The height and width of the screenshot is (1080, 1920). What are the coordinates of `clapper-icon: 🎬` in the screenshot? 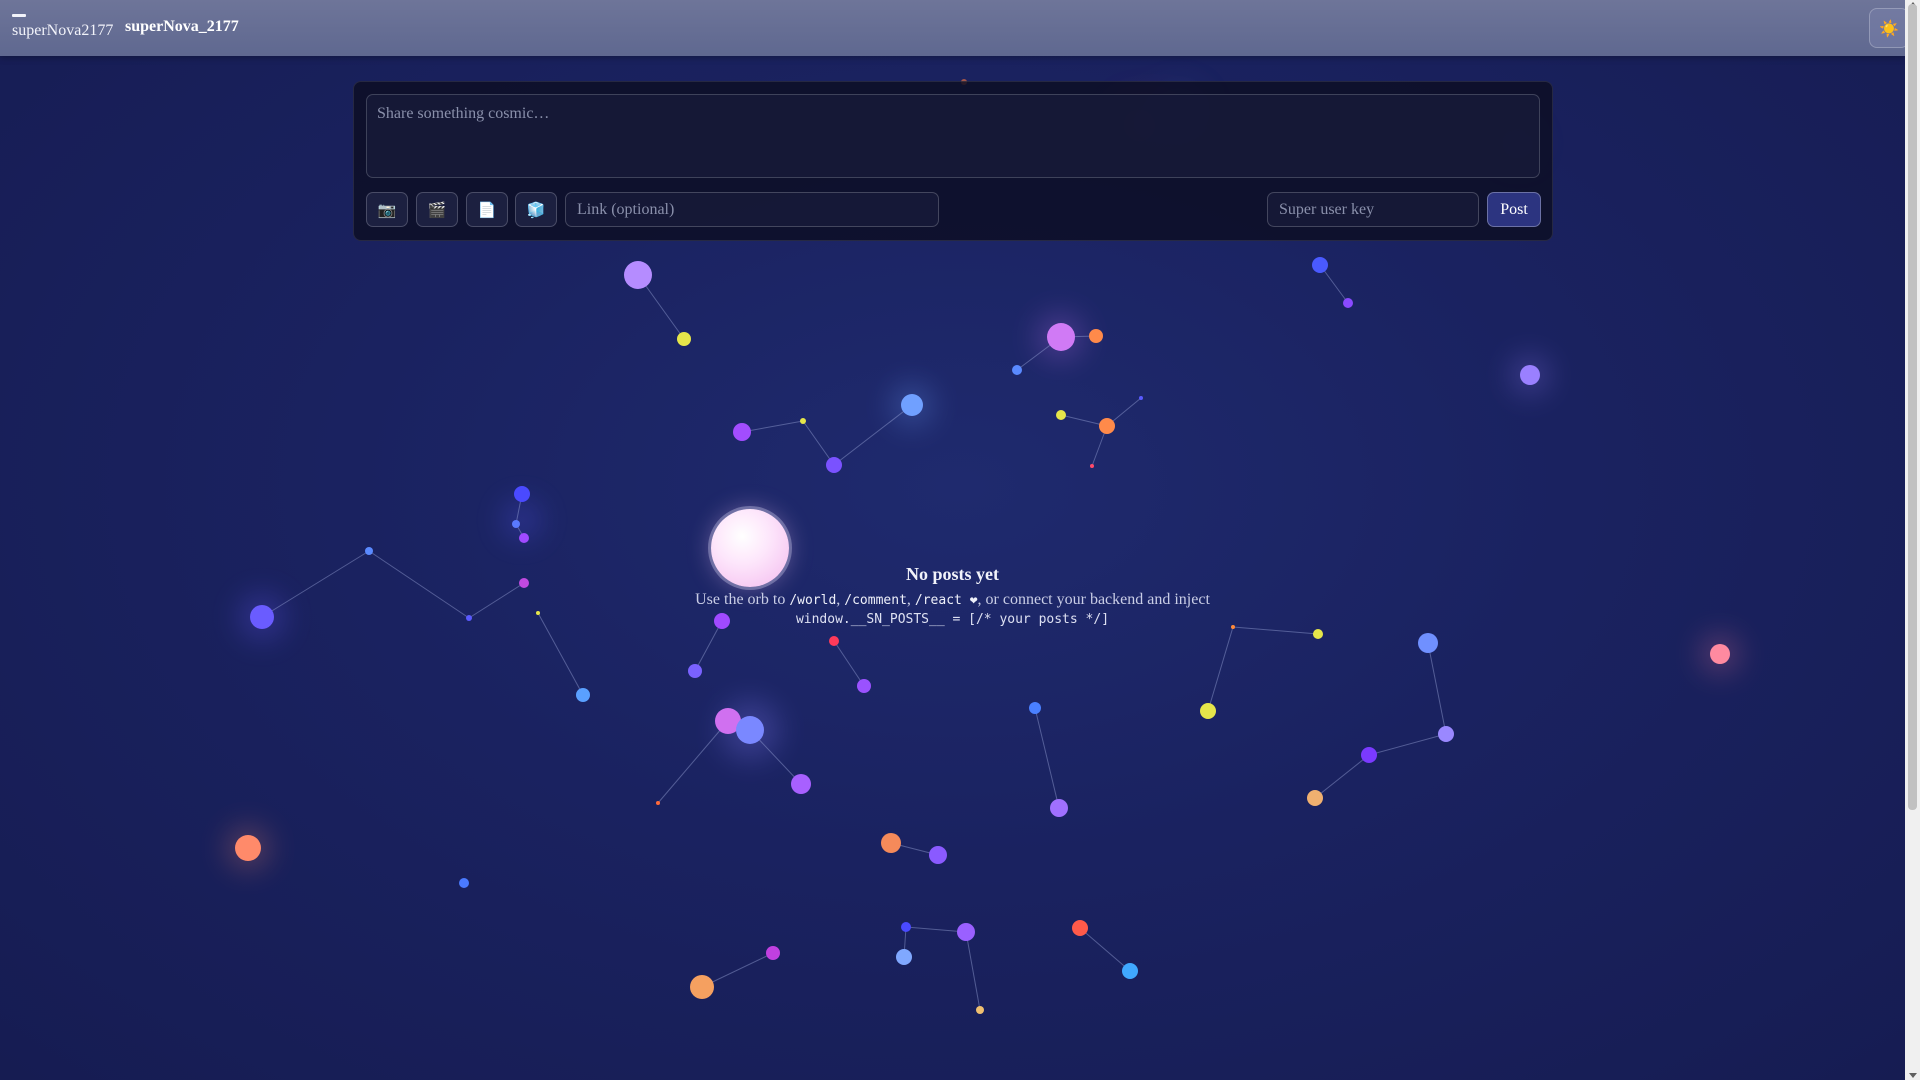 It's located at (437, 209).